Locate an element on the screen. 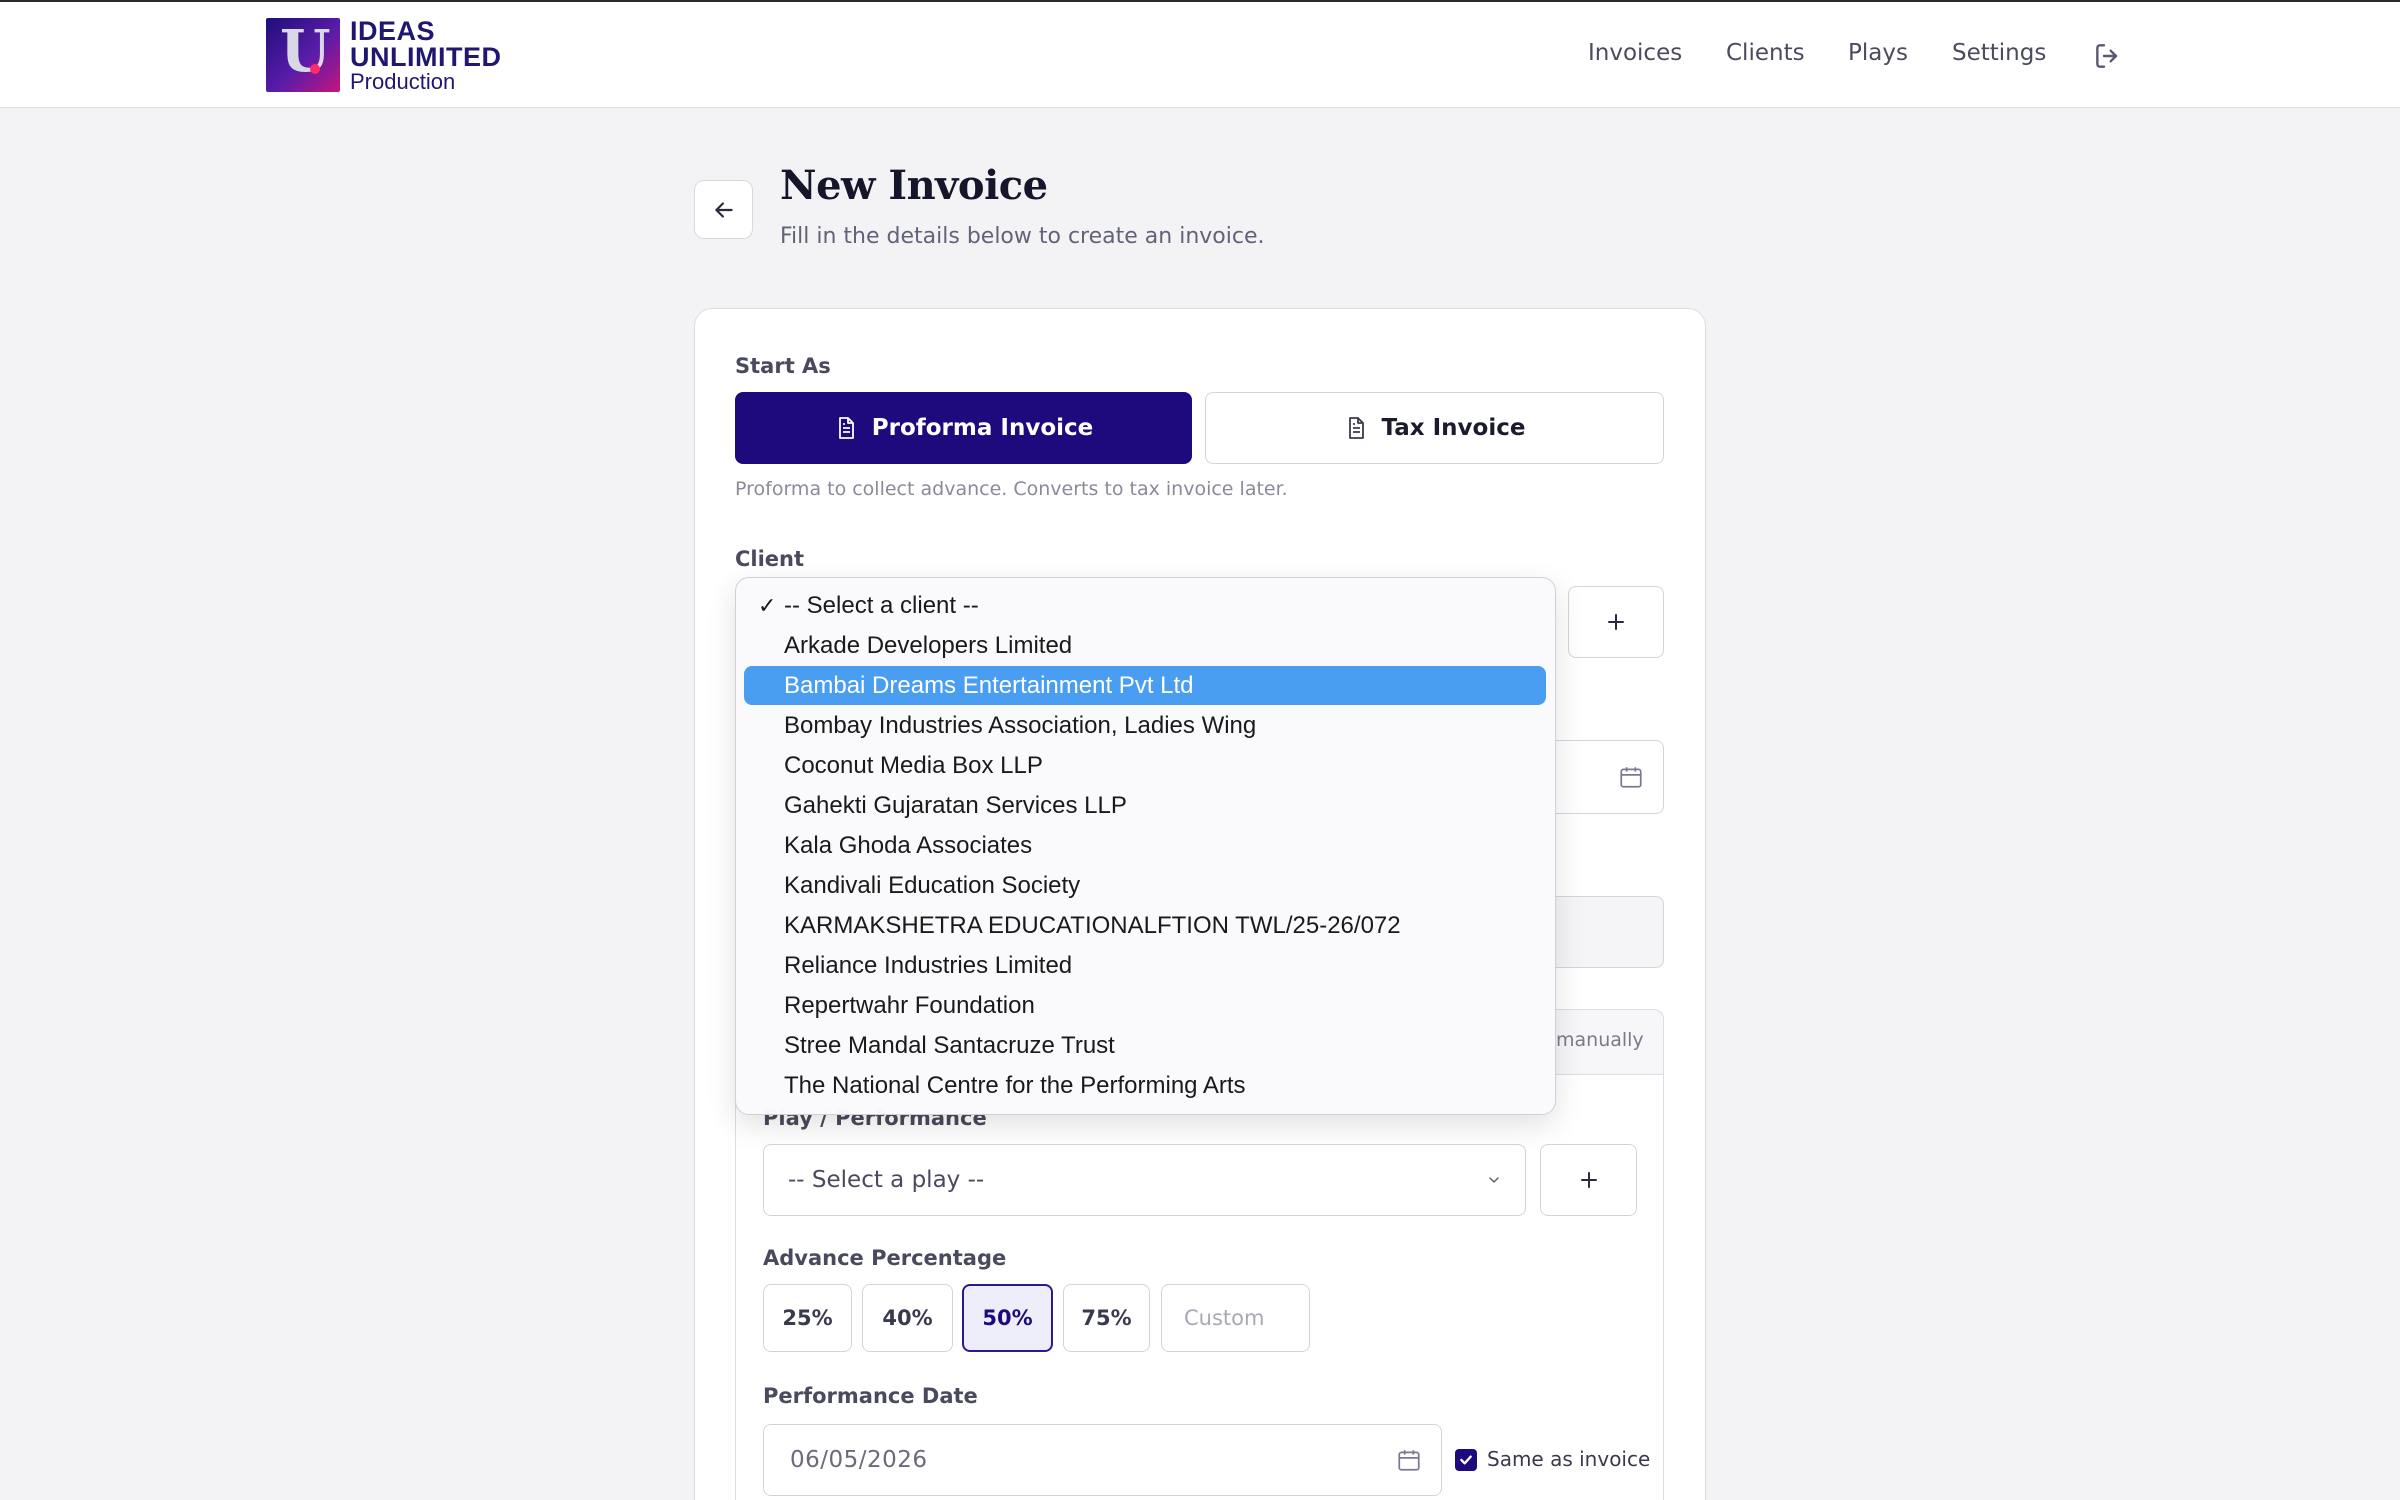 This screenshot has height=1500, width=2400. logo-mark-icon: U is located at coordinates (303, 55).